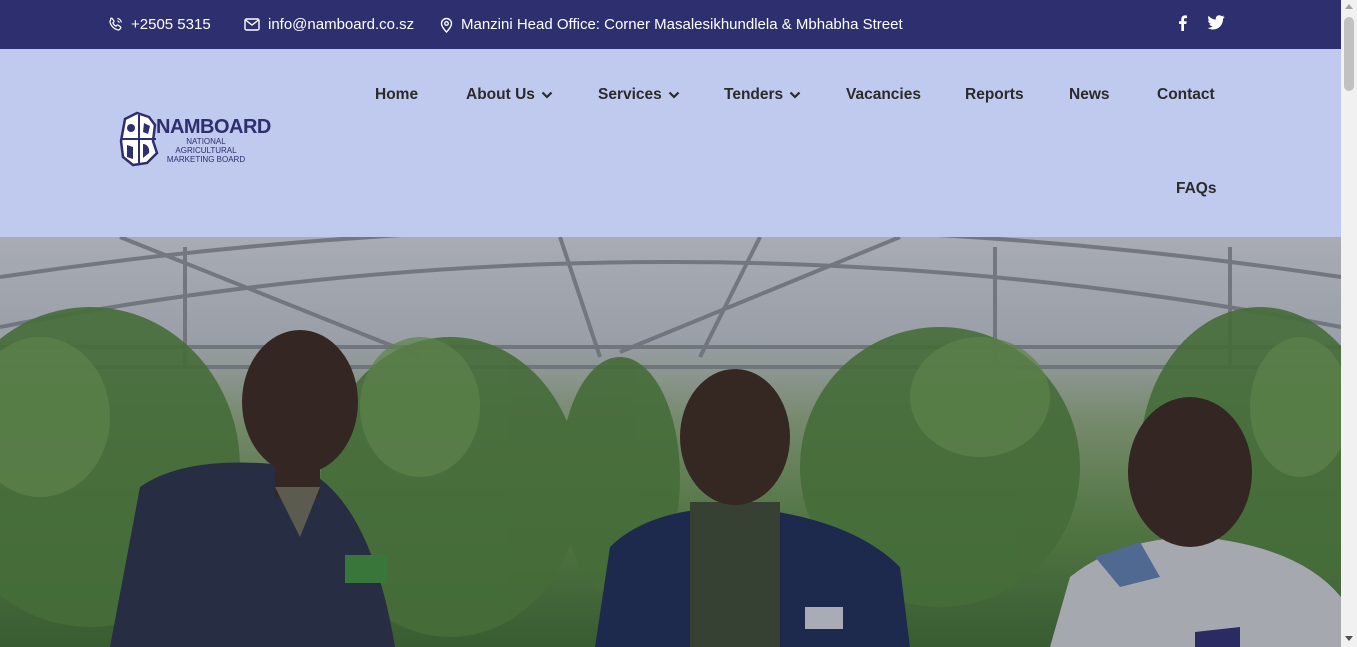 This screenshot has width=1357, height=647. I want to click on logo-subtitle-line2: MARKETING BOARD, so click(206, 159).